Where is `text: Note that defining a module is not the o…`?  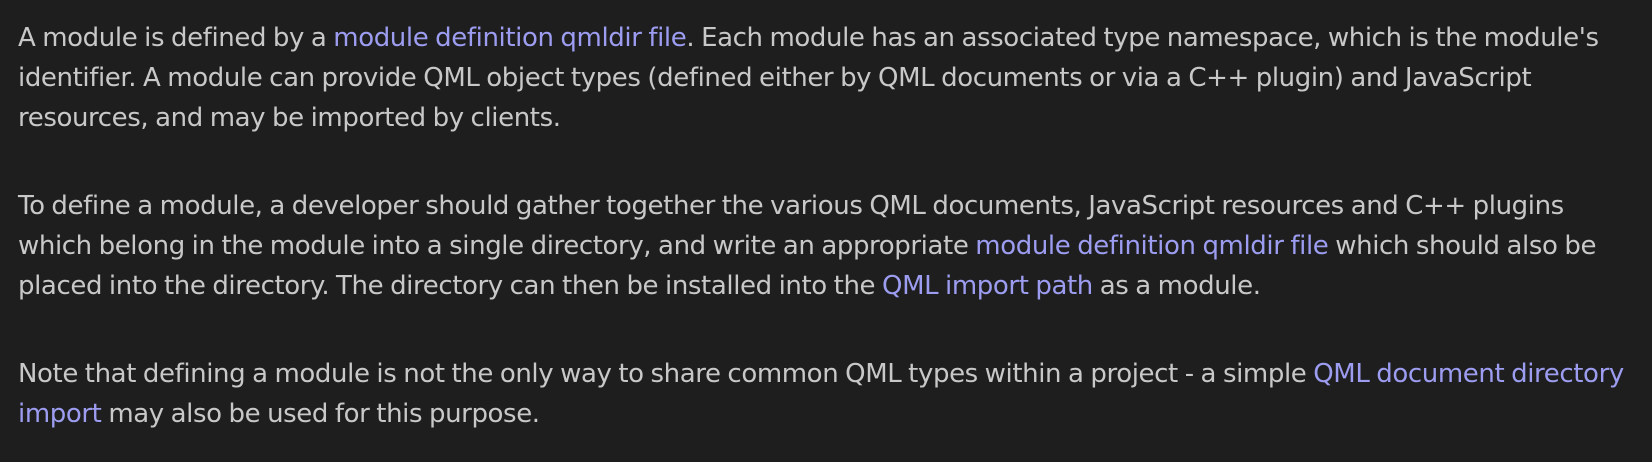 text: Note that defining a module is not the o… is located at coordinates (666, 374).